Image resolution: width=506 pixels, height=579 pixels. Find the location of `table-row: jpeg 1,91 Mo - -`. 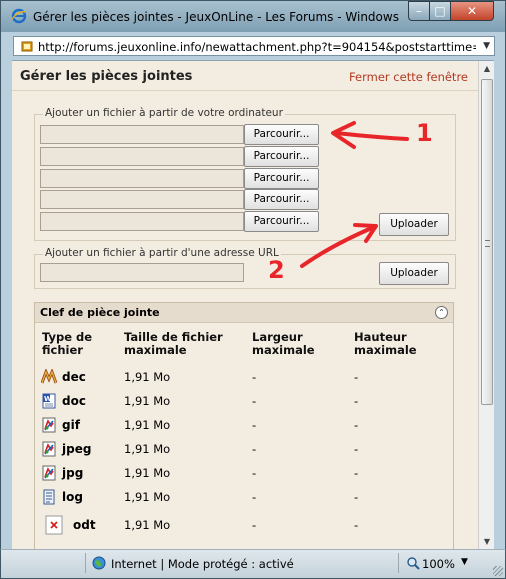

table-row: jpeg 1,91 Mo - - is located at coordinates (245, 450).